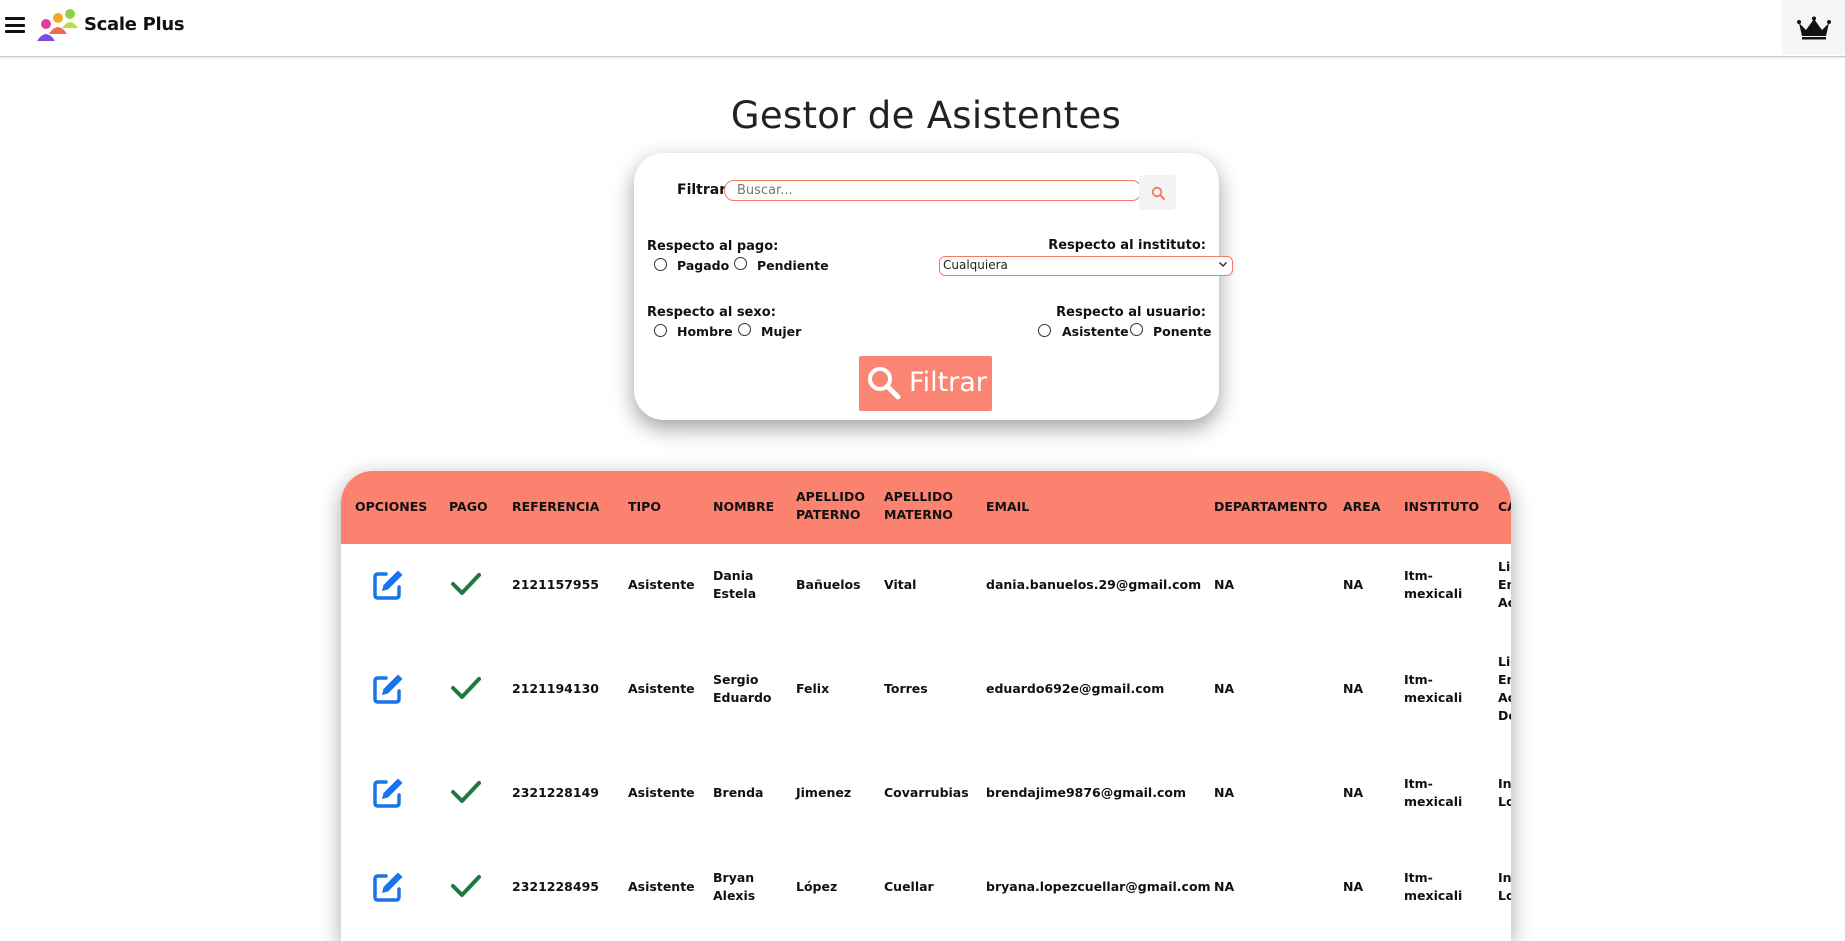 This screenshot has width=1845, height=941. I want to click on scale-plus-logo, so click(58, 25).